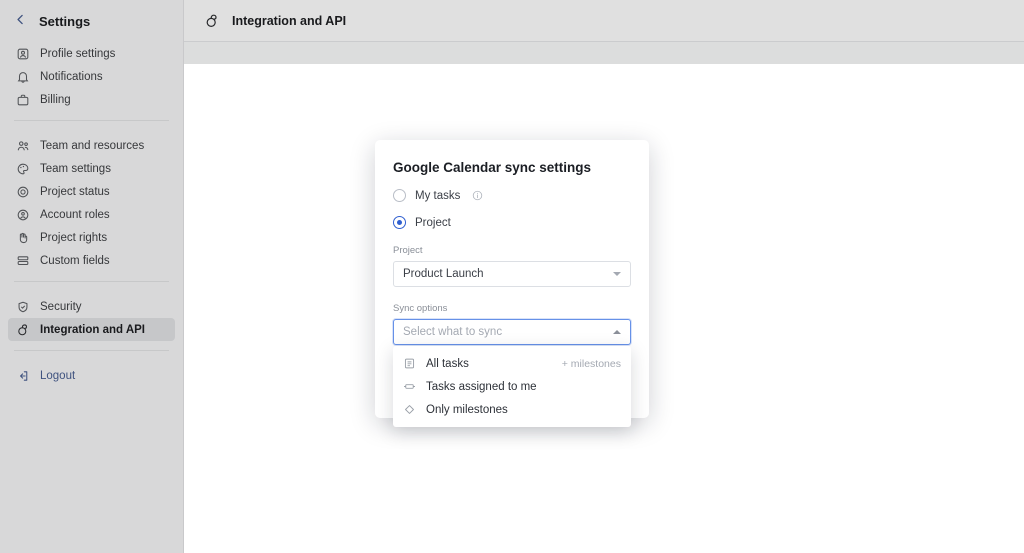 Image resolution: width=1024 pixels, height=553 pixels. Describe the element at coordinates (91, 99) in the screenshot. I see `sidebar-item-billing: Billing` at that location.